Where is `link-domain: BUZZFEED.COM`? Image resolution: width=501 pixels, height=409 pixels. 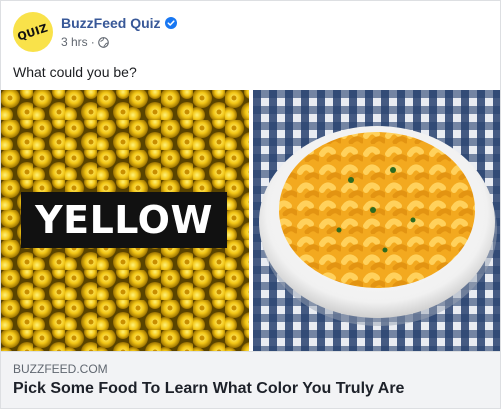 link-domain: BUZZFEED.COM is located at coordinates (60, 369).